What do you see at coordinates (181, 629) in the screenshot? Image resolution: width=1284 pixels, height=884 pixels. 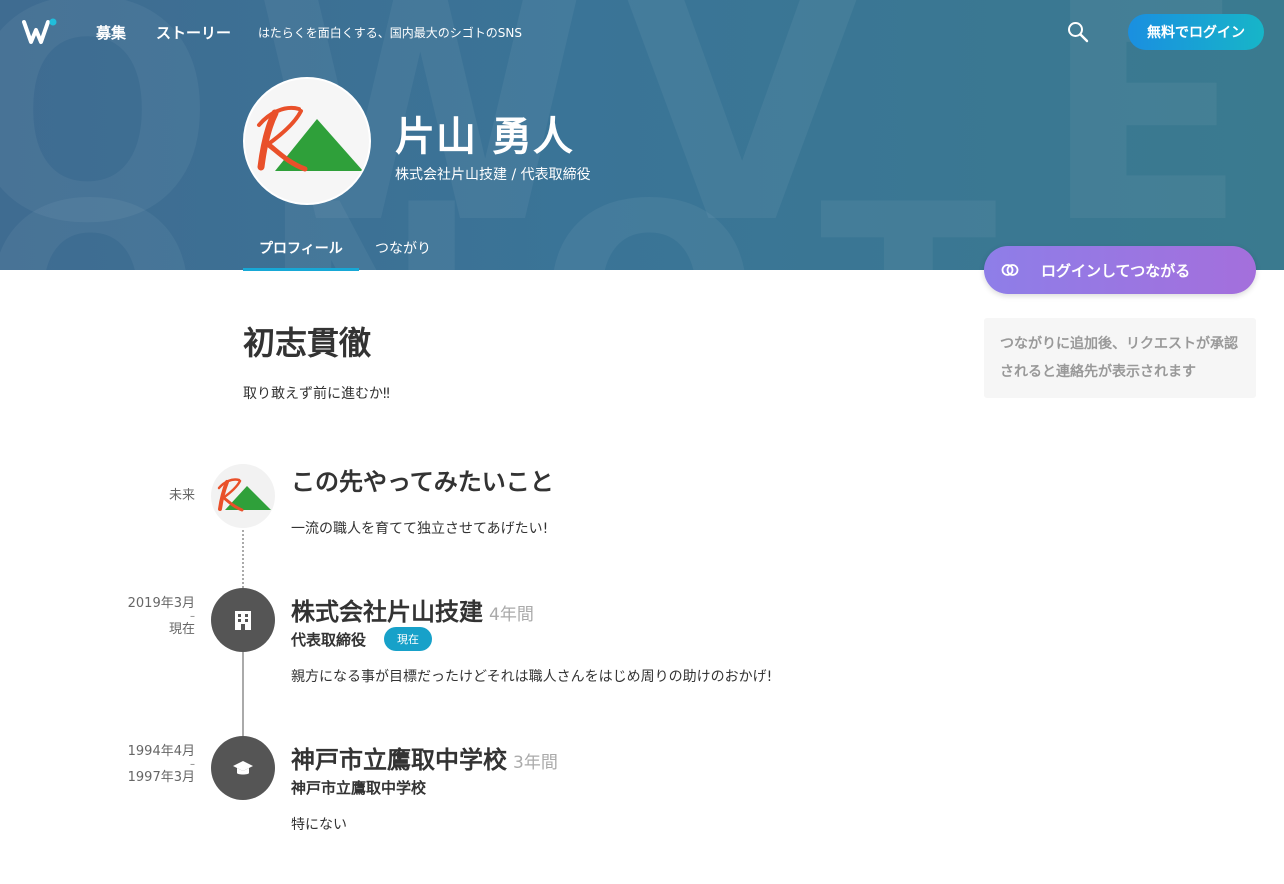 I see `timeline-date-end: 現在` at bounding box center [181, 629].